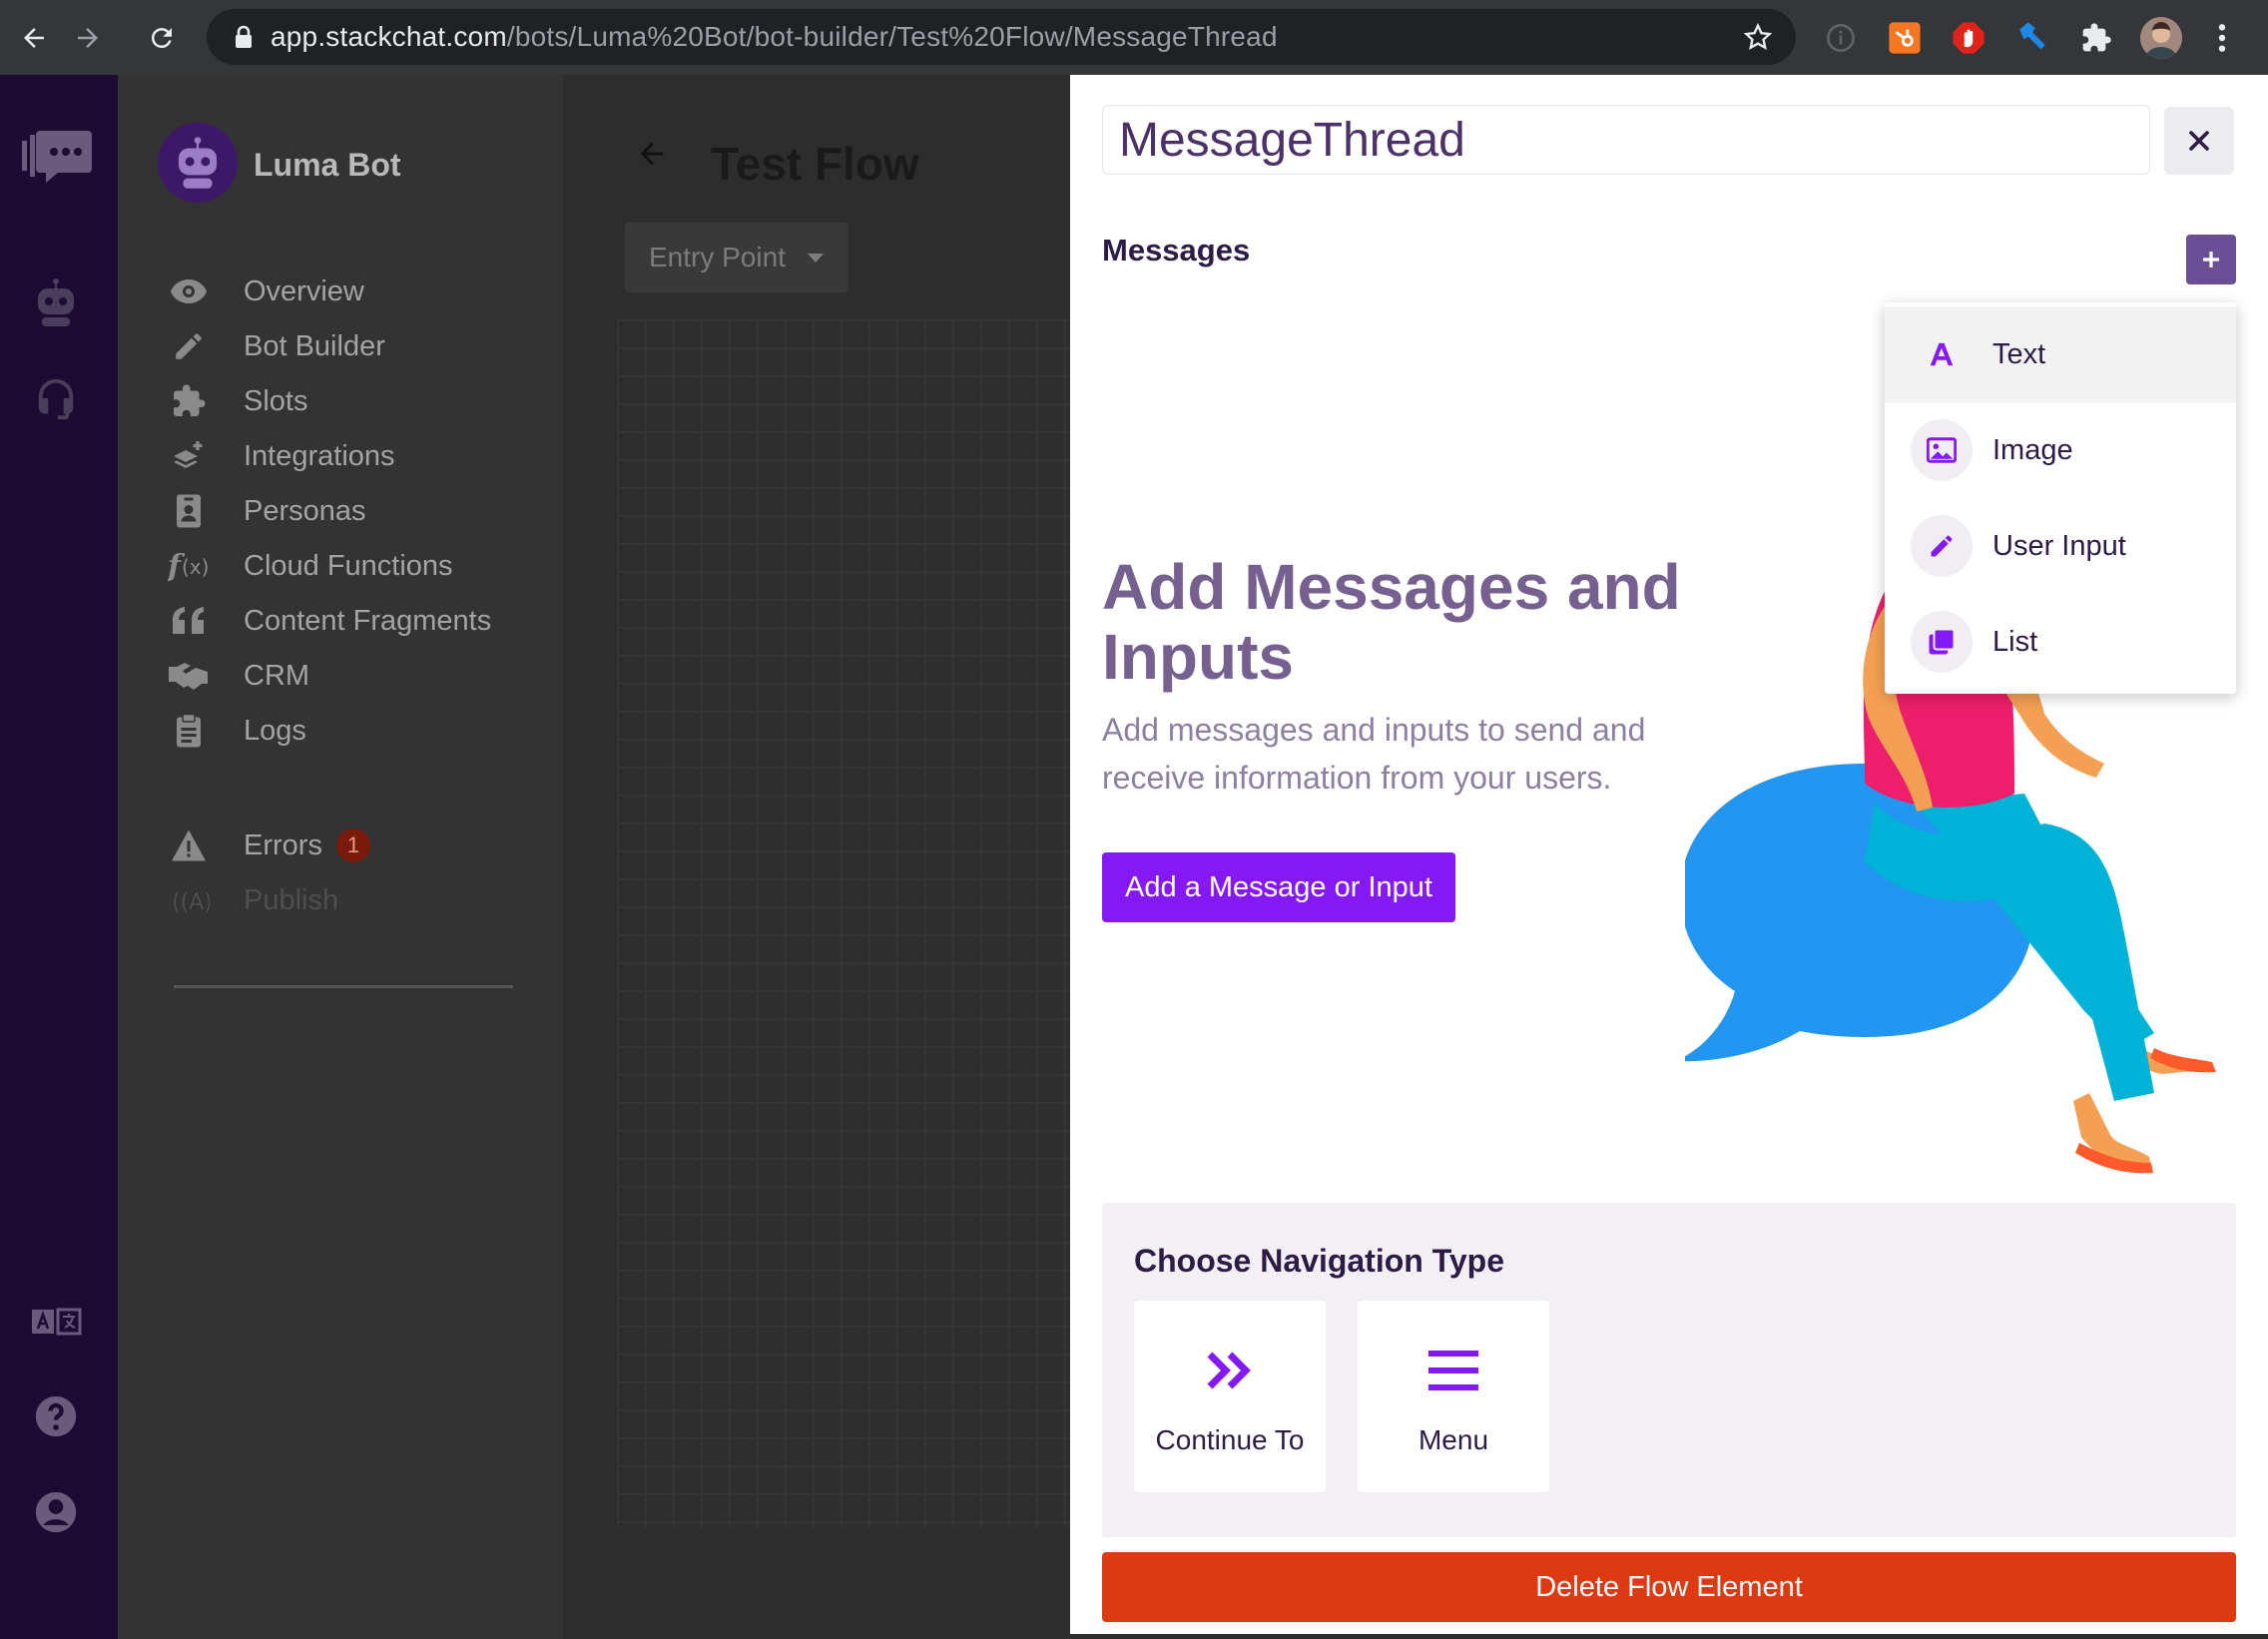 The height and width of the screenshot is (1639, 2268). Describe the element at coordinates (2060, 642) in the screenshot. I see `menu-item-list: List` at that location.